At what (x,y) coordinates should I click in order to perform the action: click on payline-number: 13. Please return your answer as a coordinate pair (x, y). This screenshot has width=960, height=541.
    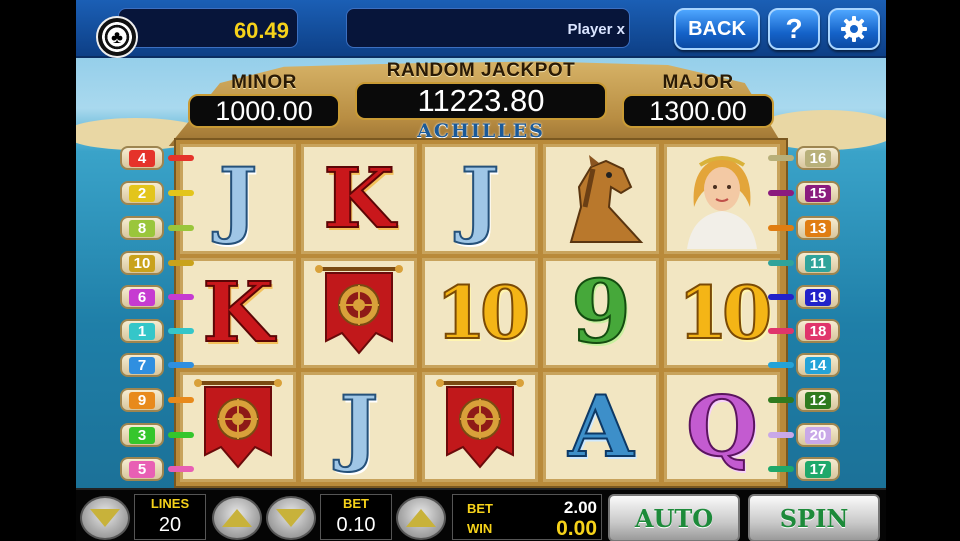
    Looking at the image, I should click on (818, 228).